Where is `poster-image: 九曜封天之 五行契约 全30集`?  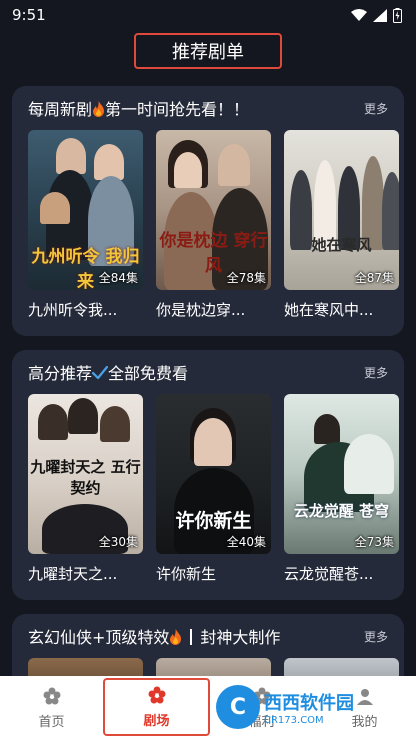
poster-image: 九曜封天之 五行契约 全30集 is located at coordinates (85, 474).